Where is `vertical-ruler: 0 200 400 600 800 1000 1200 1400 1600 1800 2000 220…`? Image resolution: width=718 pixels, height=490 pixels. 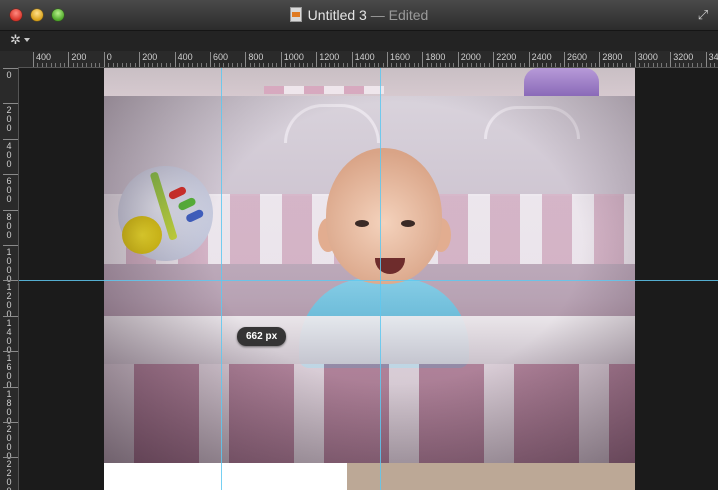 vertical-ruler: 0 200 400 600 800 1000 1200 1400 1600 1800 2000 220… is located at coordinates (9, 278).